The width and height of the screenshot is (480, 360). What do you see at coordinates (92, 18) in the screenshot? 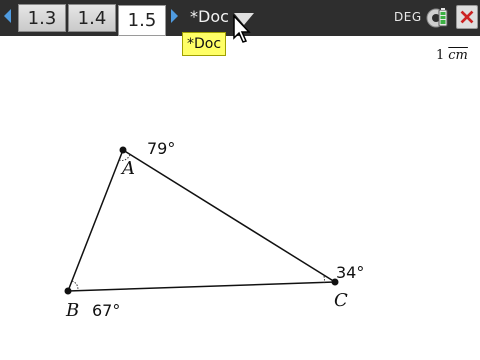
I see `tab-1-4: 1.4` at bounding box center [92, 18].